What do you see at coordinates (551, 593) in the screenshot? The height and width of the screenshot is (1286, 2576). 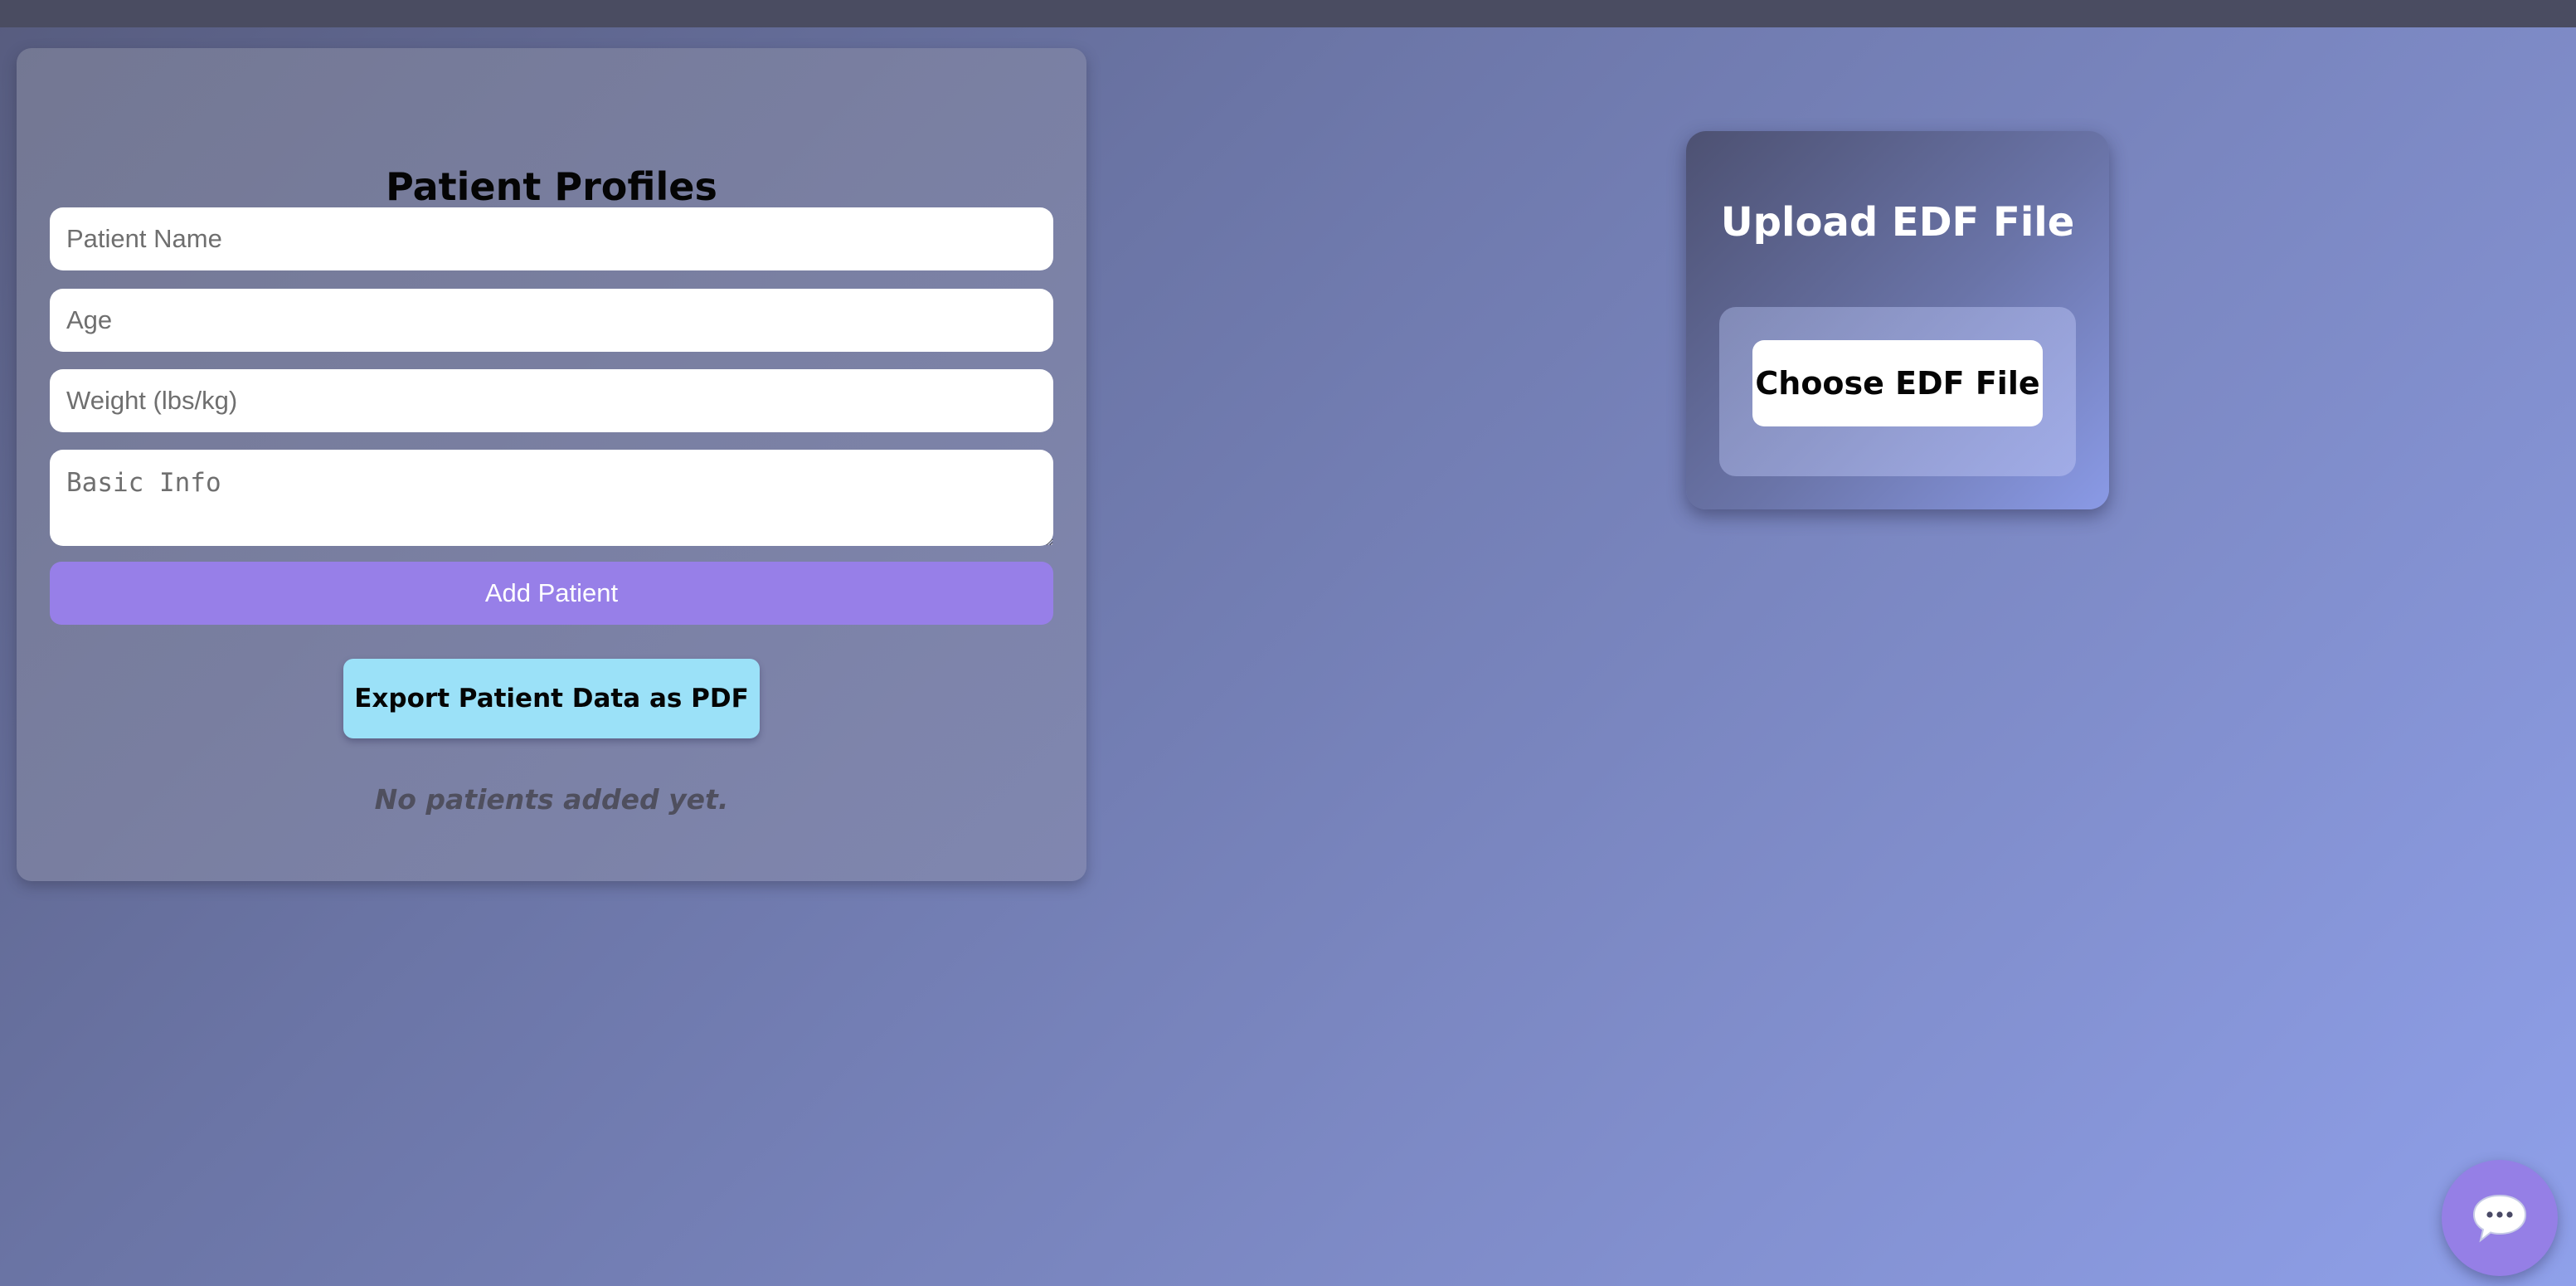 I see `add-patient-button: Add Patient` at bounding box center [551, 593].